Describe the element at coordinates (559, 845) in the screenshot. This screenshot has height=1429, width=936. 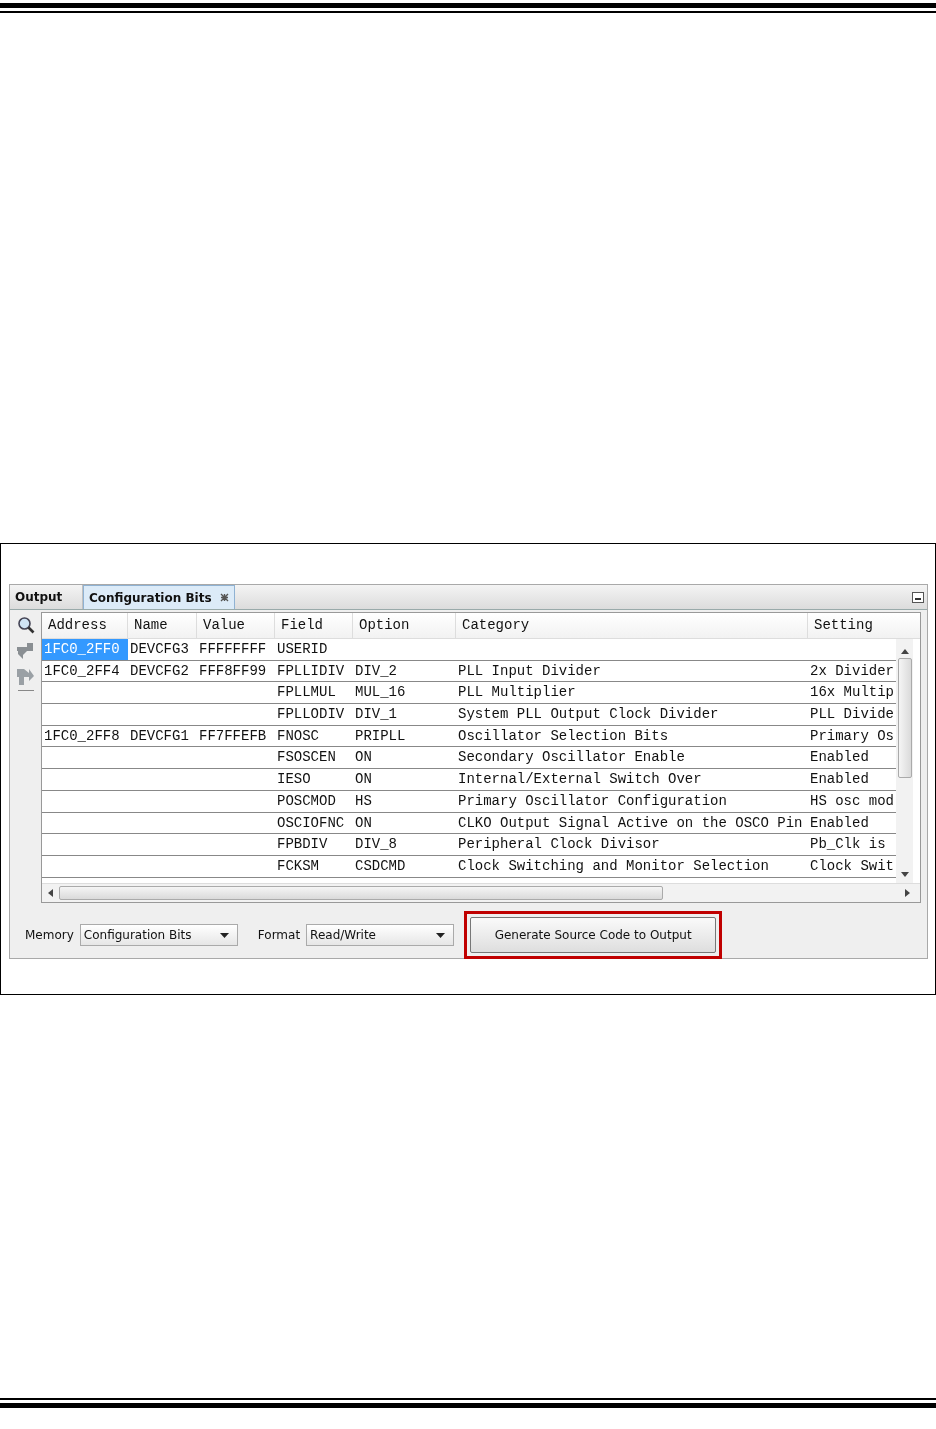
I see `table-cell-text: Peripheral Clock Divisor` at that location.